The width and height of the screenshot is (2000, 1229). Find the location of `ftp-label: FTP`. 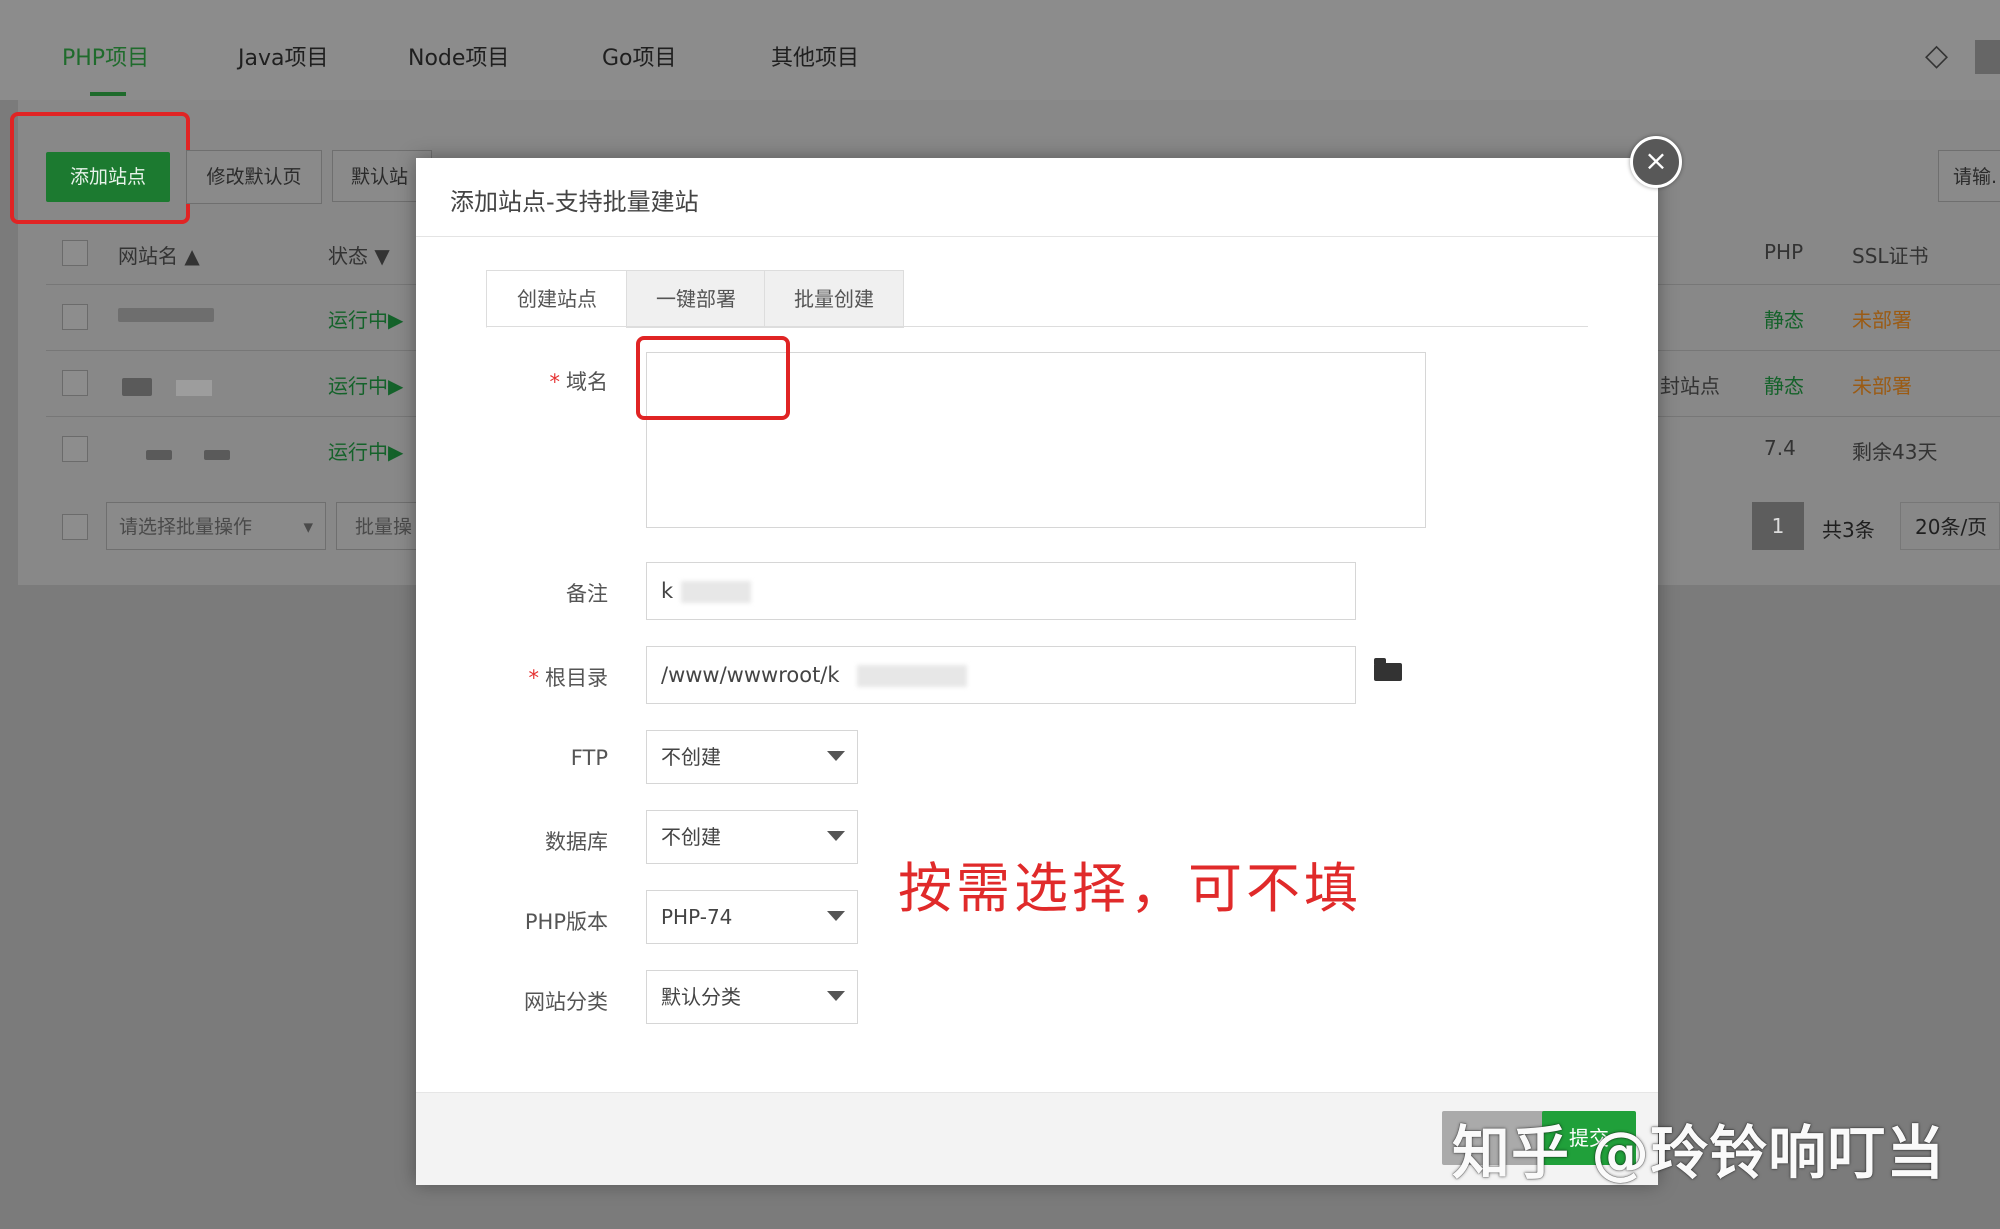

ftp-label: FTP is located at coordinates (589, 758).